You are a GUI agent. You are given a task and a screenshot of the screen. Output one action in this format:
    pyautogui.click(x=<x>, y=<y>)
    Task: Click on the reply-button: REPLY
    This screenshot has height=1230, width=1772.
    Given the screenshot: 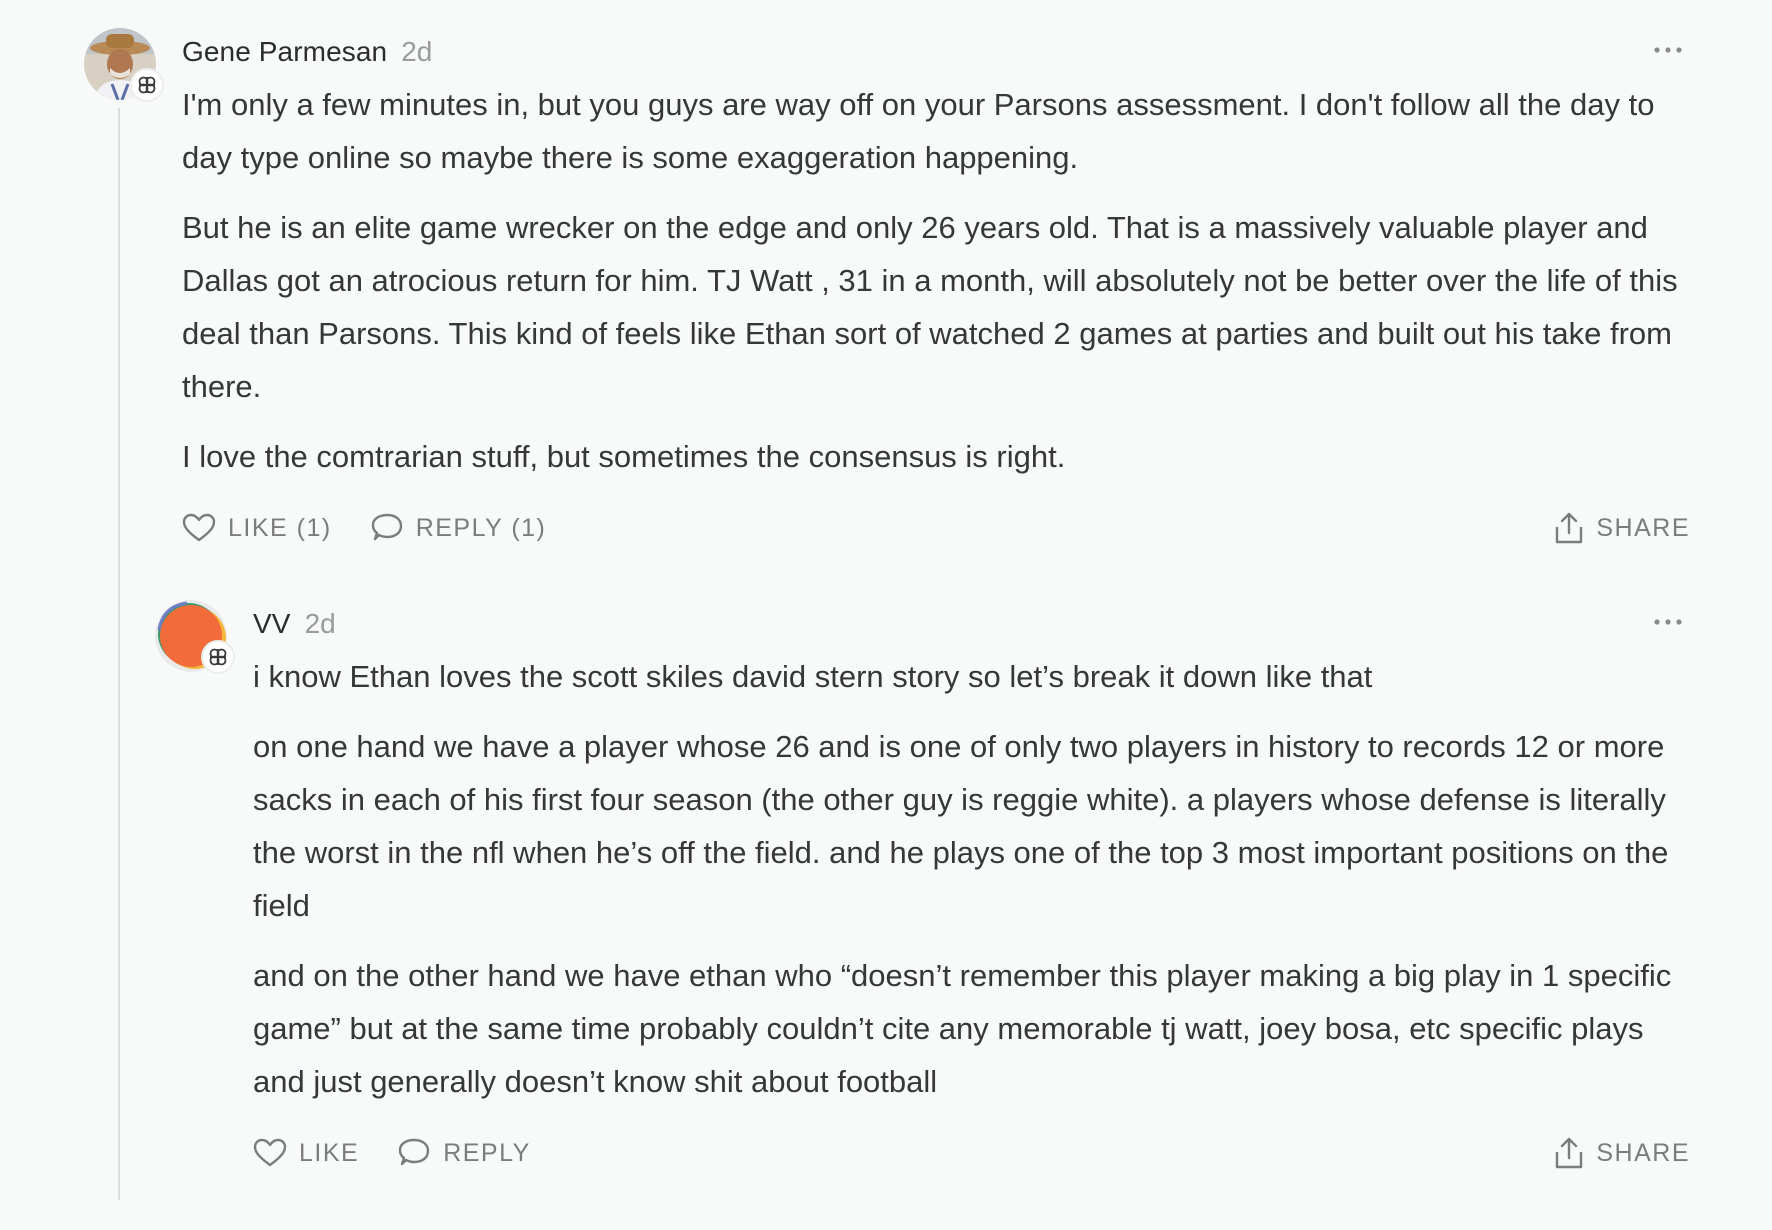 What is the action you would take?
    pyautogui.click(x=464, y=1153)
    